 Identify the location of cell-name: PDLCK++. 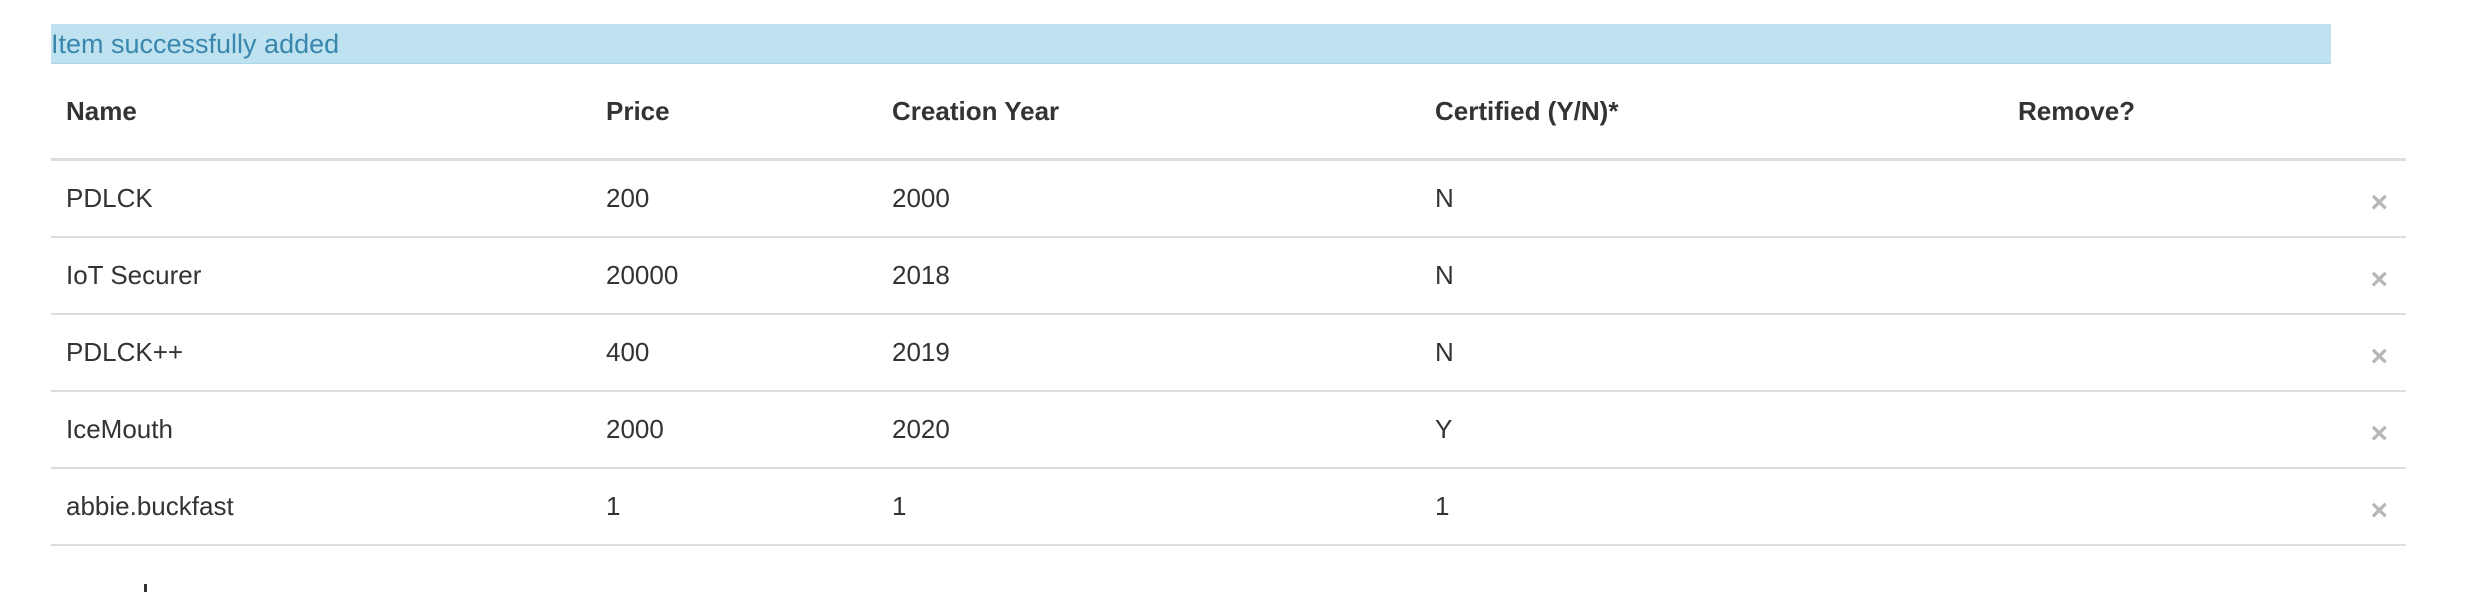
(321, 353).